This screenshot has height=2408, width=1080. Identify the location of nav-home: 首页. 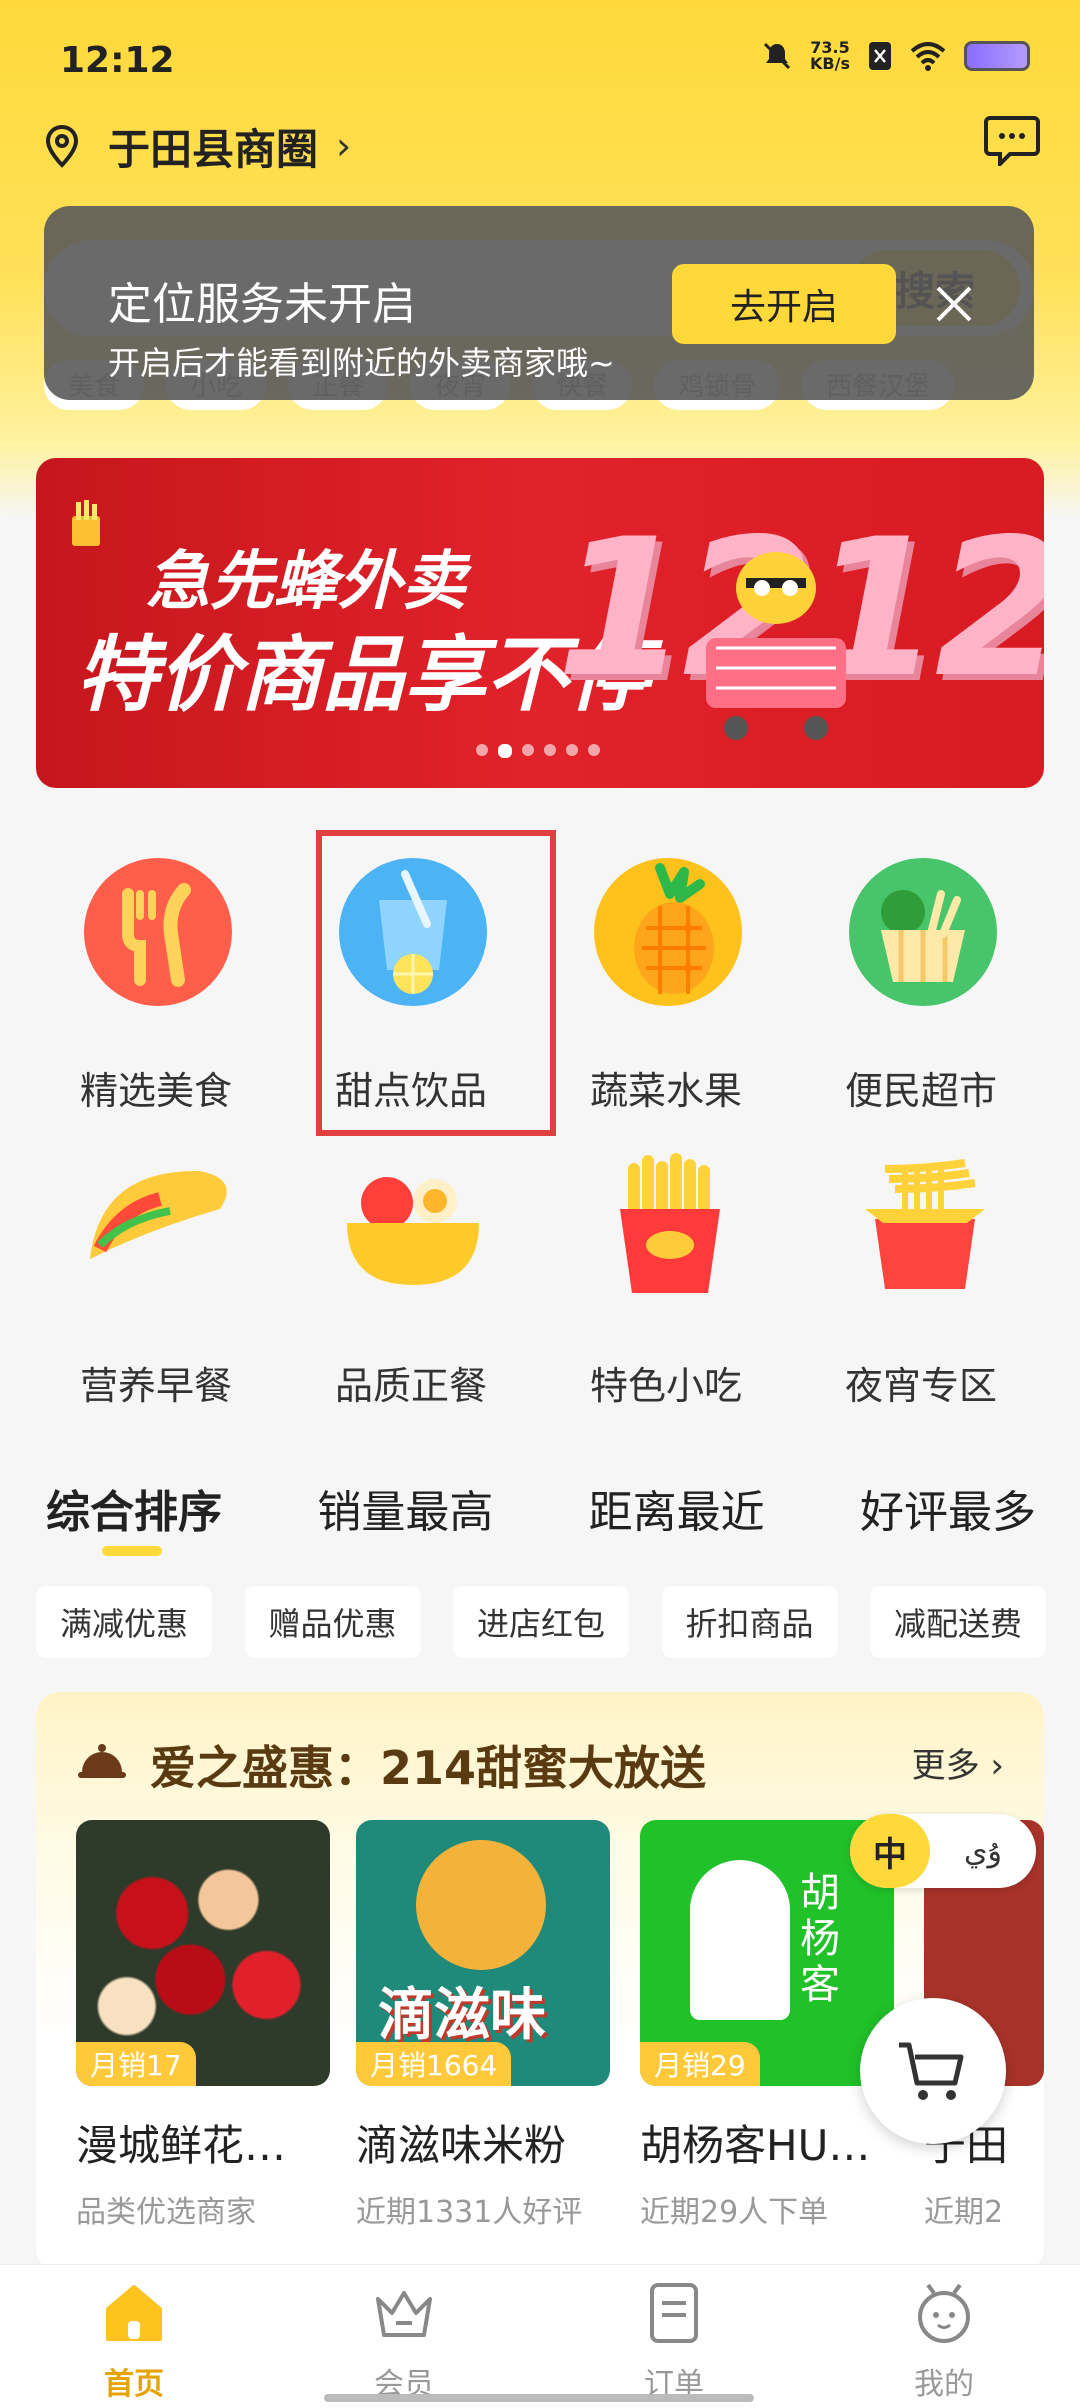
(134, 2341).